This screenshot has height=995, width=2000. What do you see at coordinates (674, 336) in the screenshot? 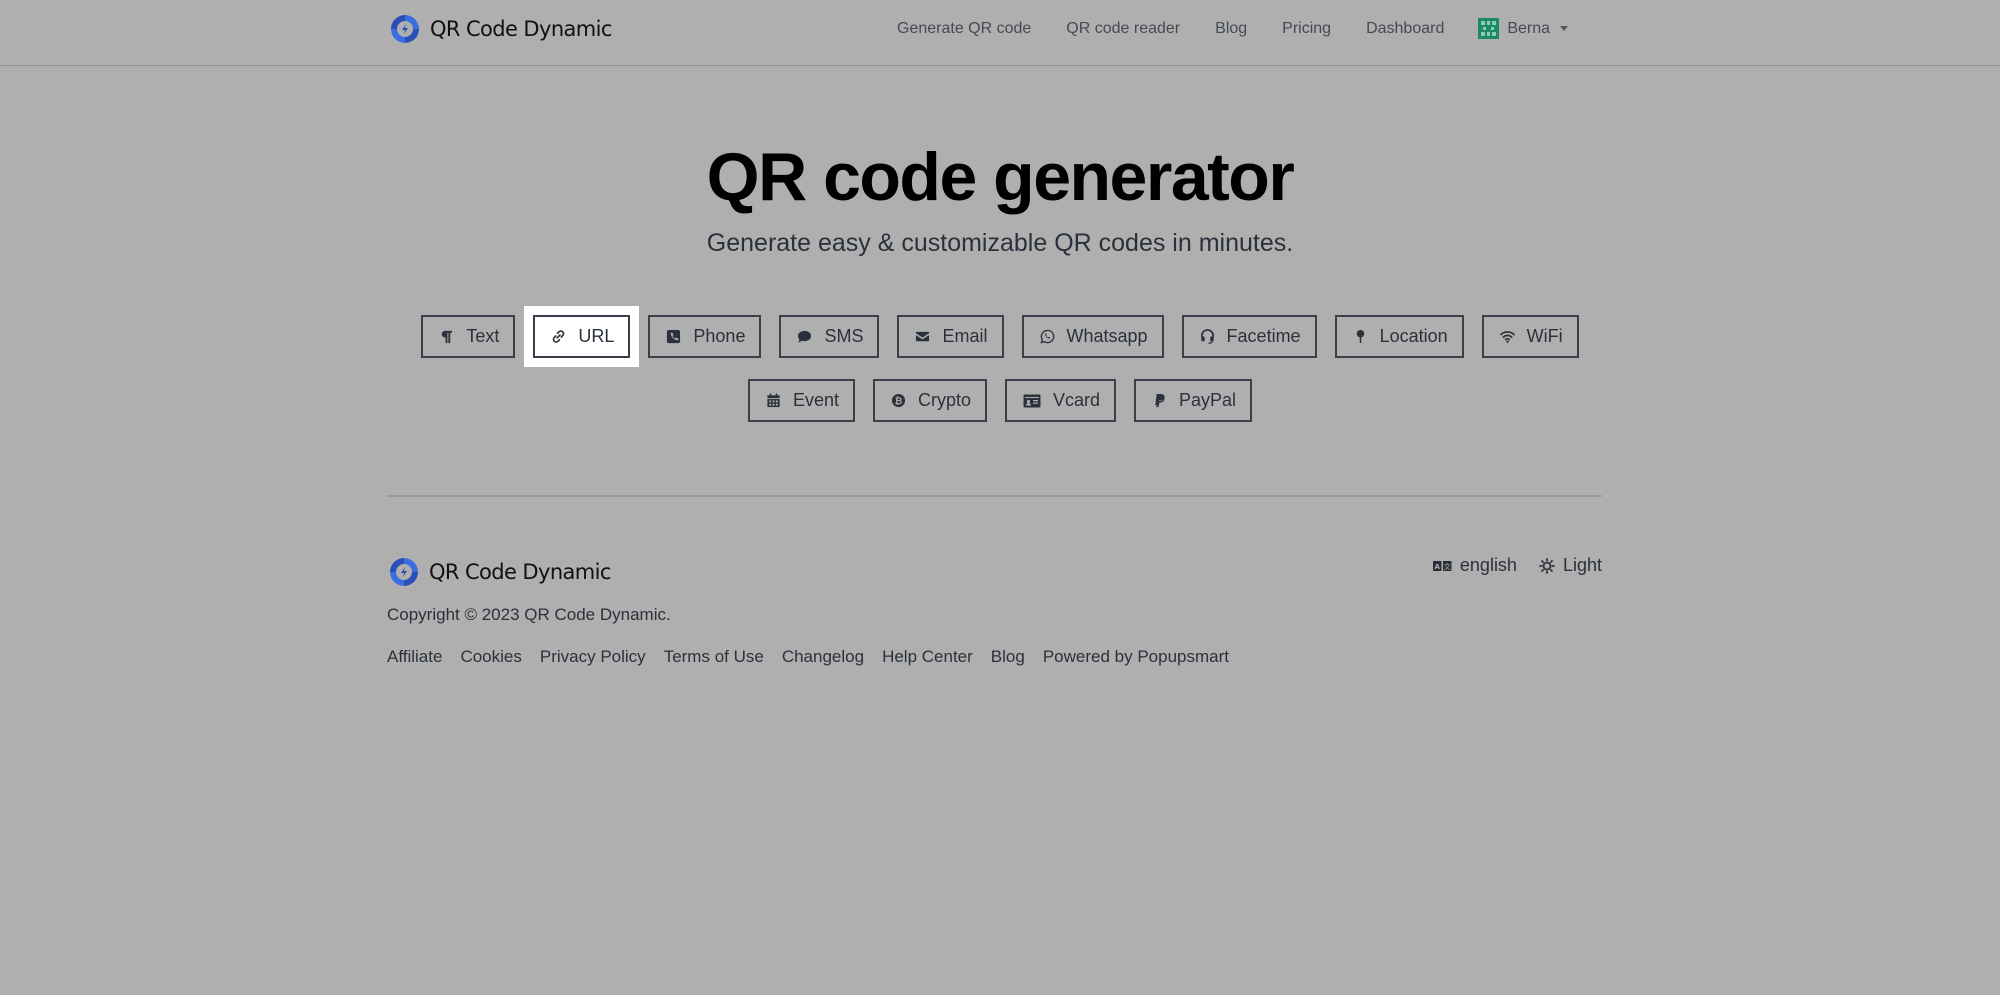
I see `phone-icon` at bounding box center [674, 336].